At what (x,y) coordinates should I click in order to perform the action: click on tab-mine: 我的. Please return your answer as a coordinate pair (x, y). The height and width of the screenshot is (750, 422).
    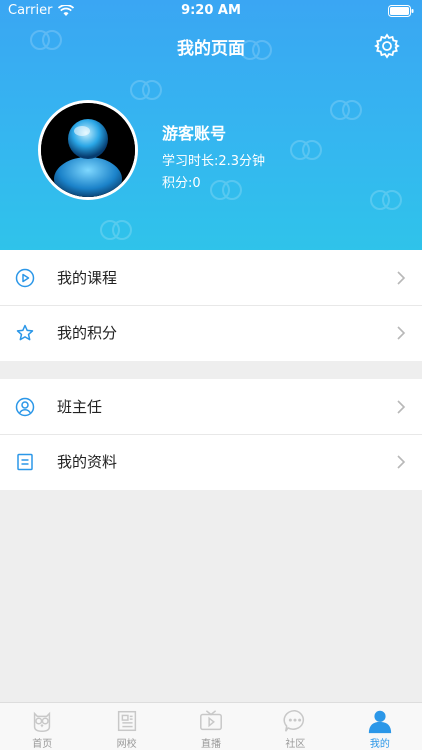
    Looking at the image, I should click on (380, 726).